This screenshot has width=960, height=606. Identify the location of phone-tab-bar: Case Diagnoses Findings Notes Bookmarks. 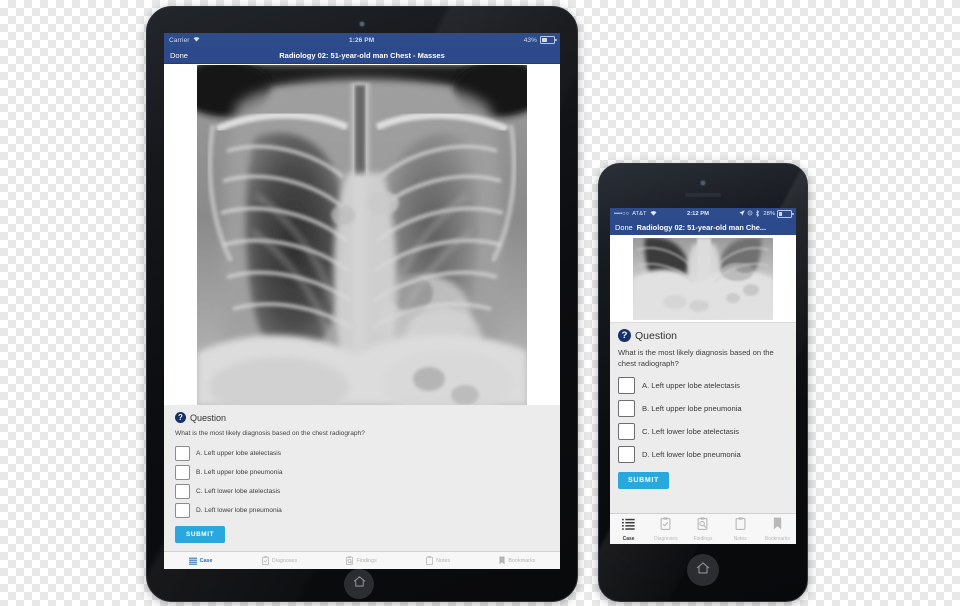
(703, 528).